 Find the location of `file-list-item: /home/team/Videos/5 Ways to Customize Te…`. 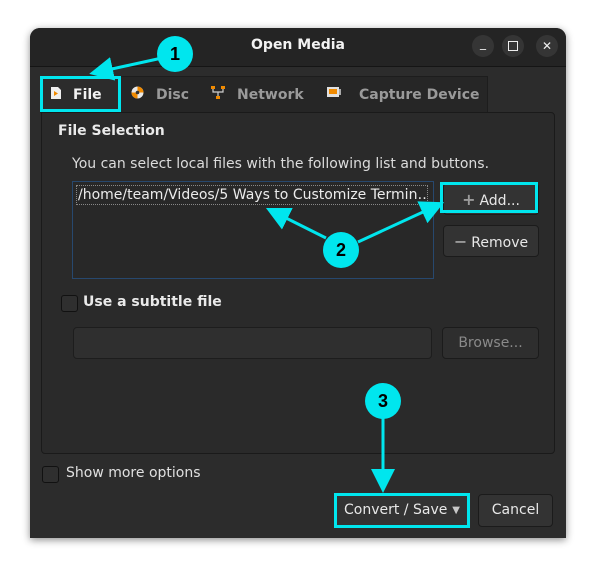

file-list-item: /home/team/Videos/5 Ways to Customize Te… is located at coordinates (252, 195).